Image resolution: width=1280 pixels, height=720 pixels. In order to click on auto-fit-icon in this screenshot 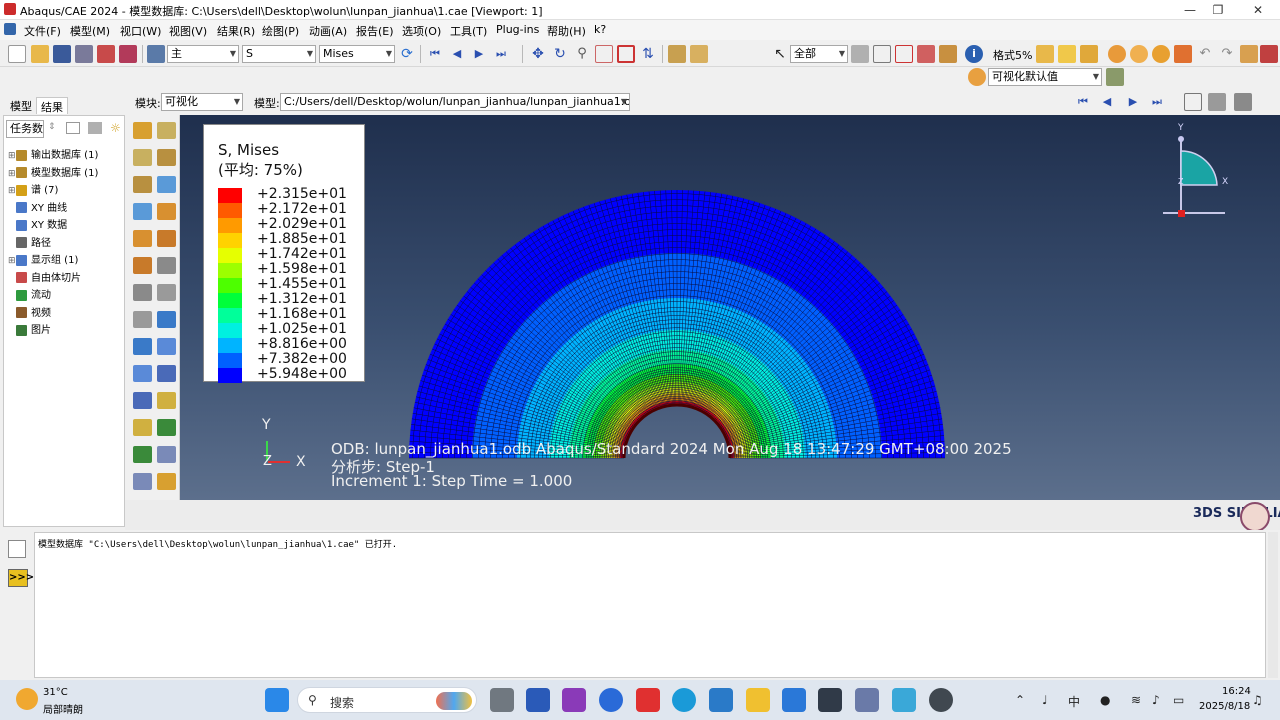, I will do `click(626, 54)`.